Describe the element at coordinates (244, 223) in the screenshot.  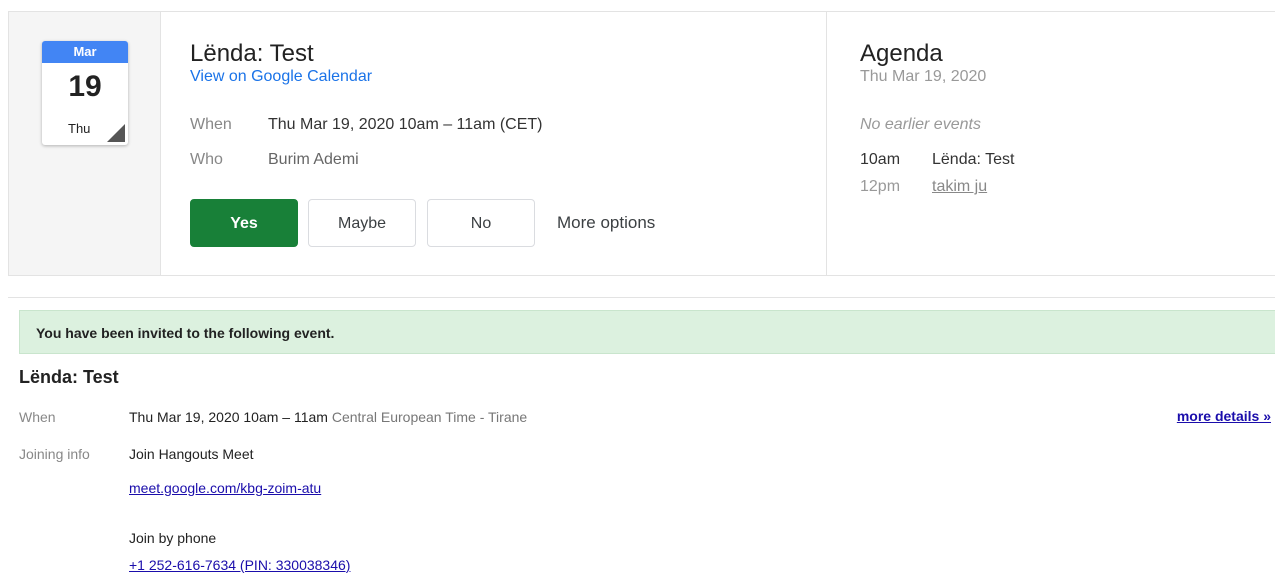
I see `rsvp-yes-button: Yes` at that location.